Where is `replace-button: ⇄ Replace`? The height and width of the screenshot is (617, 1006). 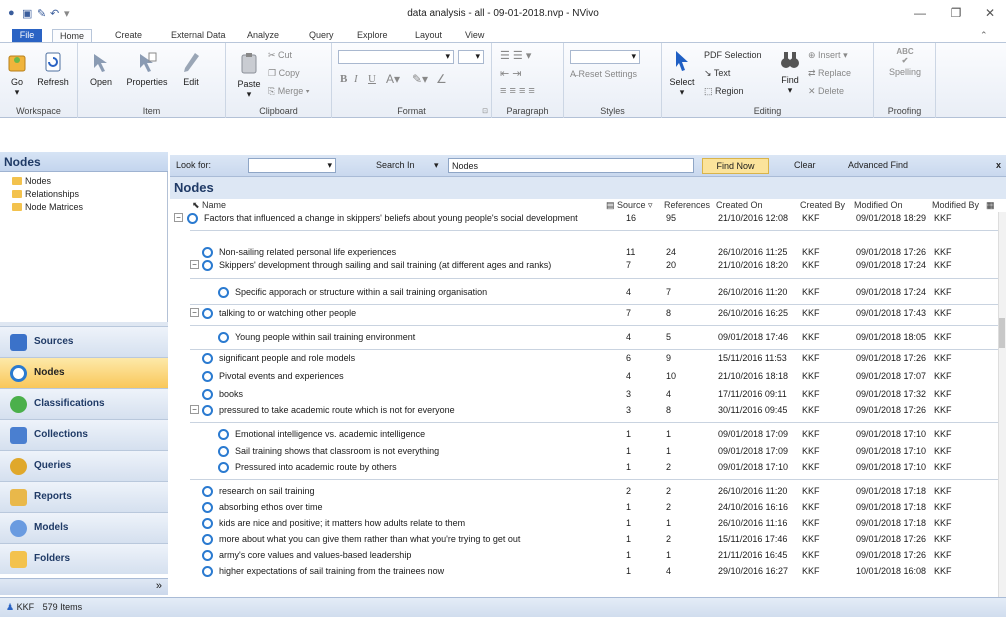 replace-button: ⇄ Replace is located at coordinates (829, 73).